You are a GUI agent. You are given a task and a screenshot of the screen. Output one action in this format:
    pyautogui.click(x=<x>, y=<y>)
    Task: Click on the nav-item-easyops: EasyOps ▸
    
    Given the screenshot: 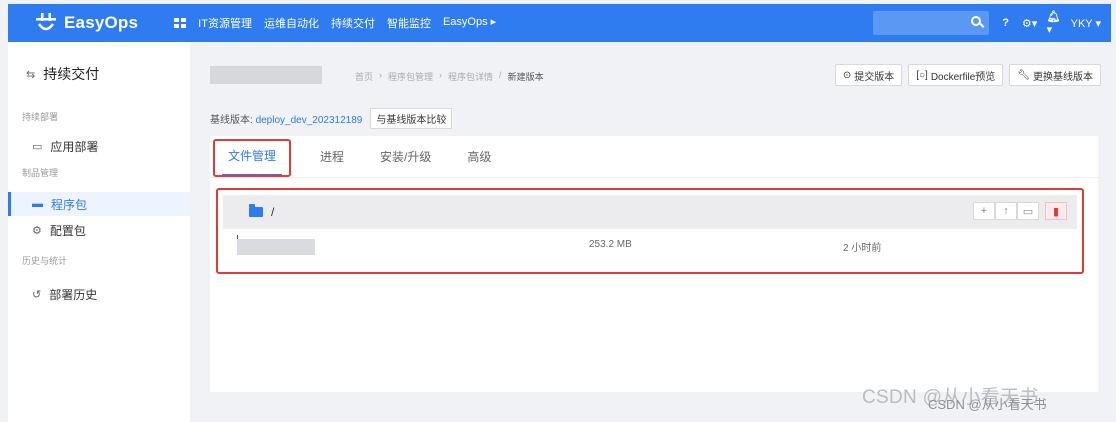 What is the action you would take?
    pyautogui.click(x=469, y=23)
    